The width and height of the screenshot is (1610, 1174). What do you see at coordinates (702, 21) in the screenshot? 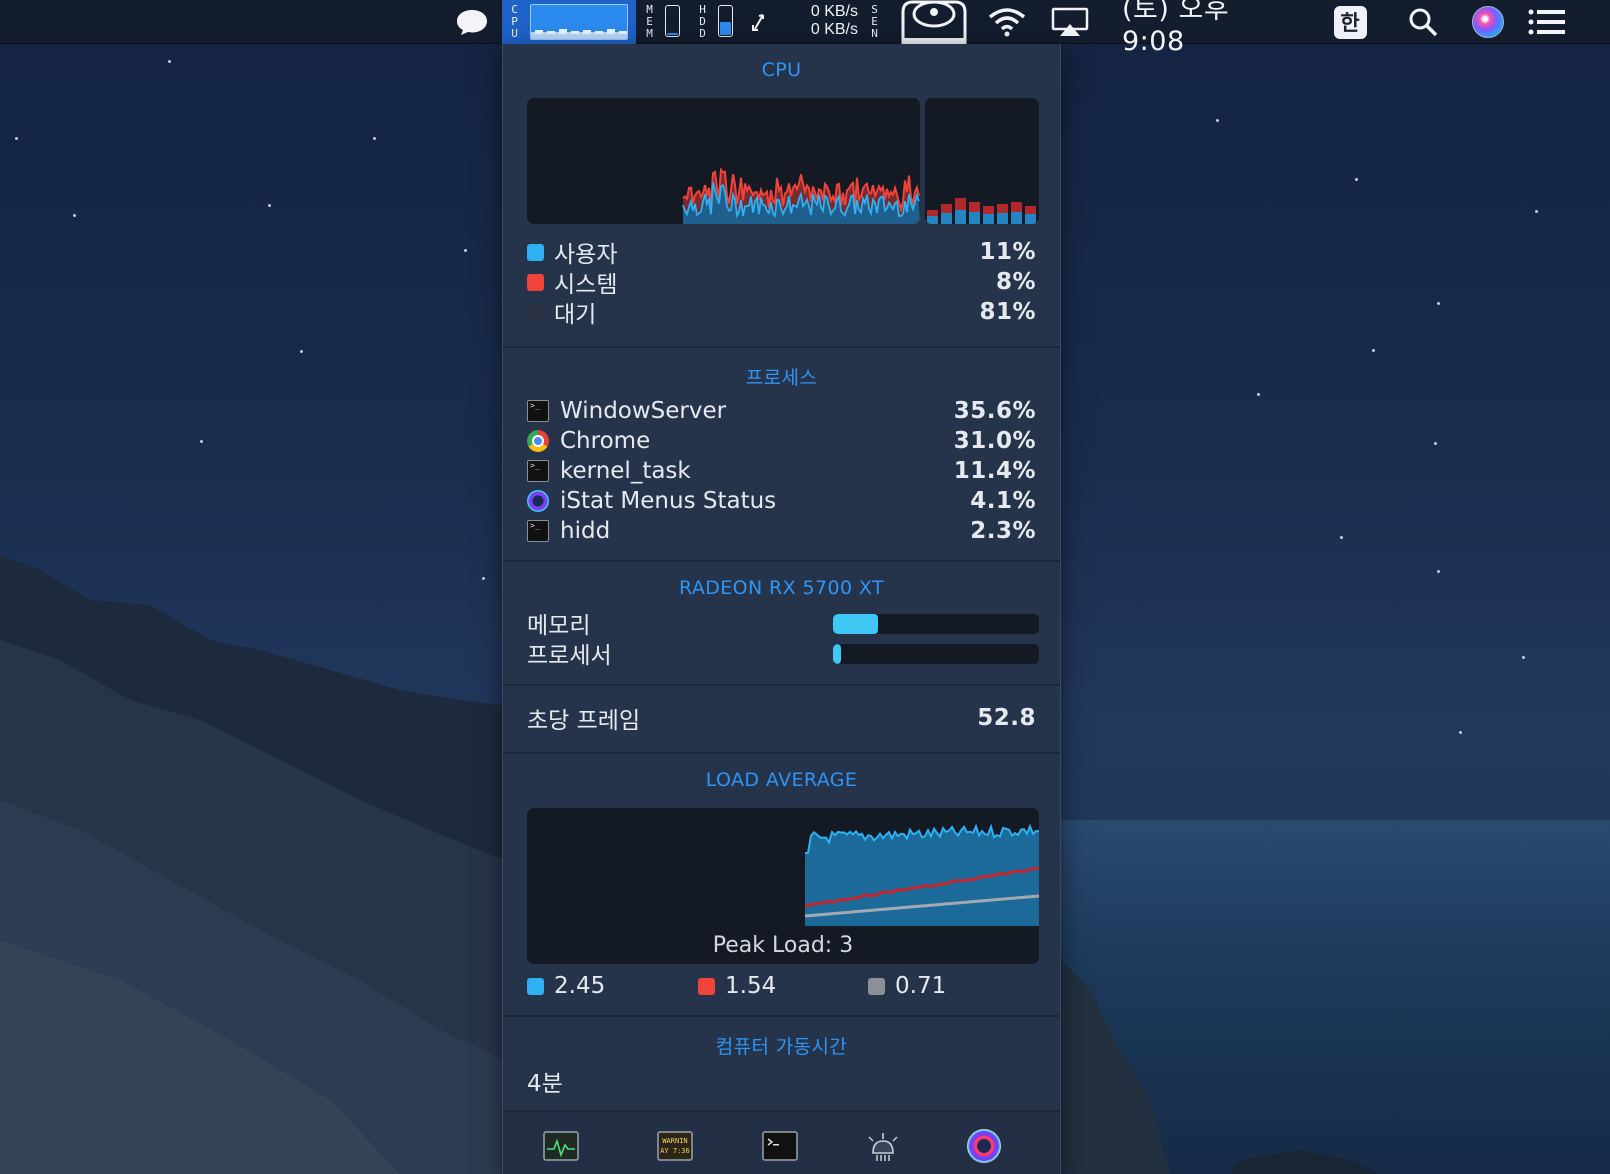
I see `hdd-vertical-label: HDD` at bounding box center [702, 21].